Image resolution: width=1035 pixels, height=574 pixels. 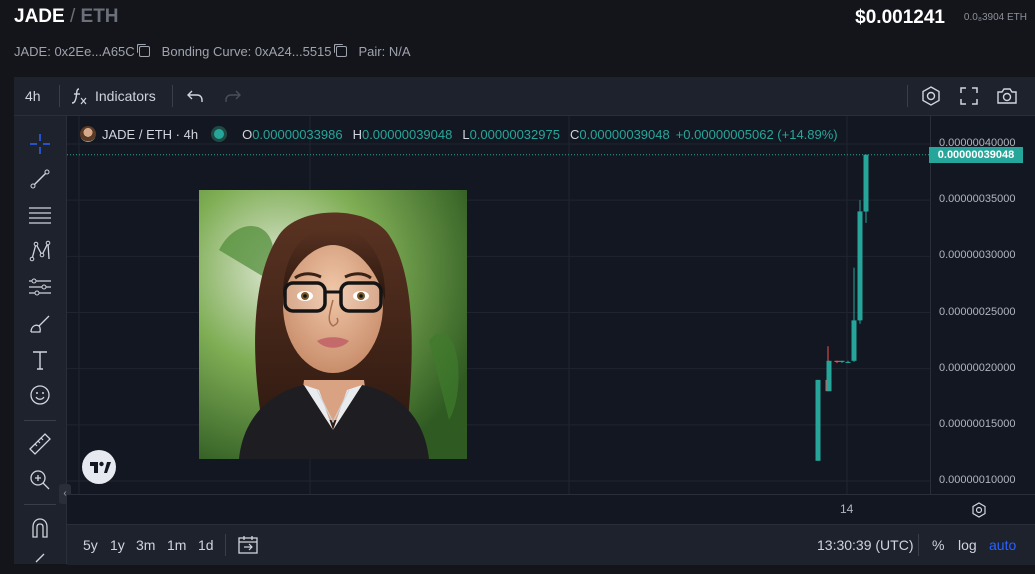 What do you see at coordinates (995, 17) in the screenshot?
I see `price-eth: 0.0₈3904 ETH` at bounding box center [995, 17].